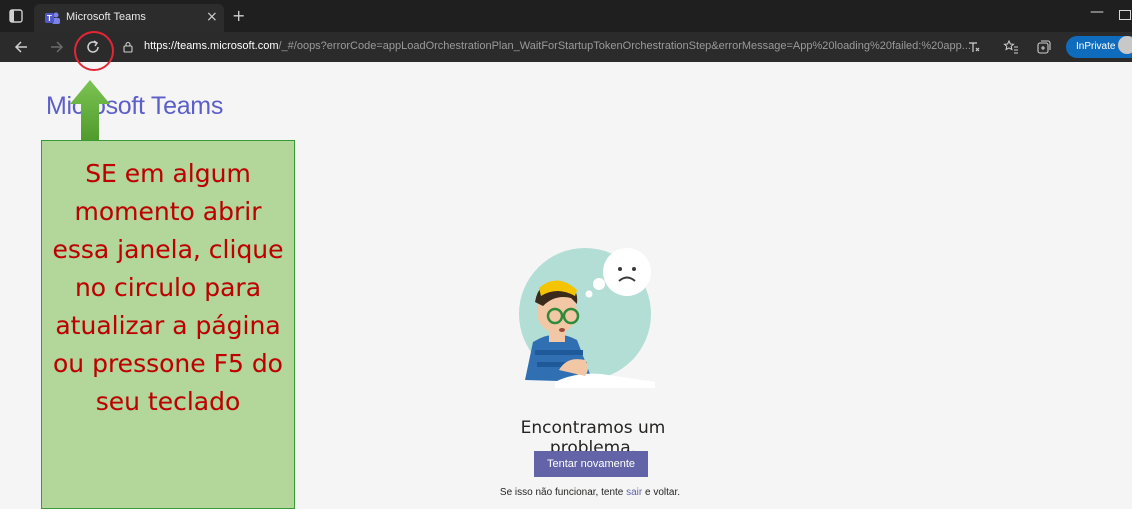 The image size is (1132, 509). Describe the element at coordinates (168, 211) in the screenshot. I see `note-line: momento abrir` at that location.